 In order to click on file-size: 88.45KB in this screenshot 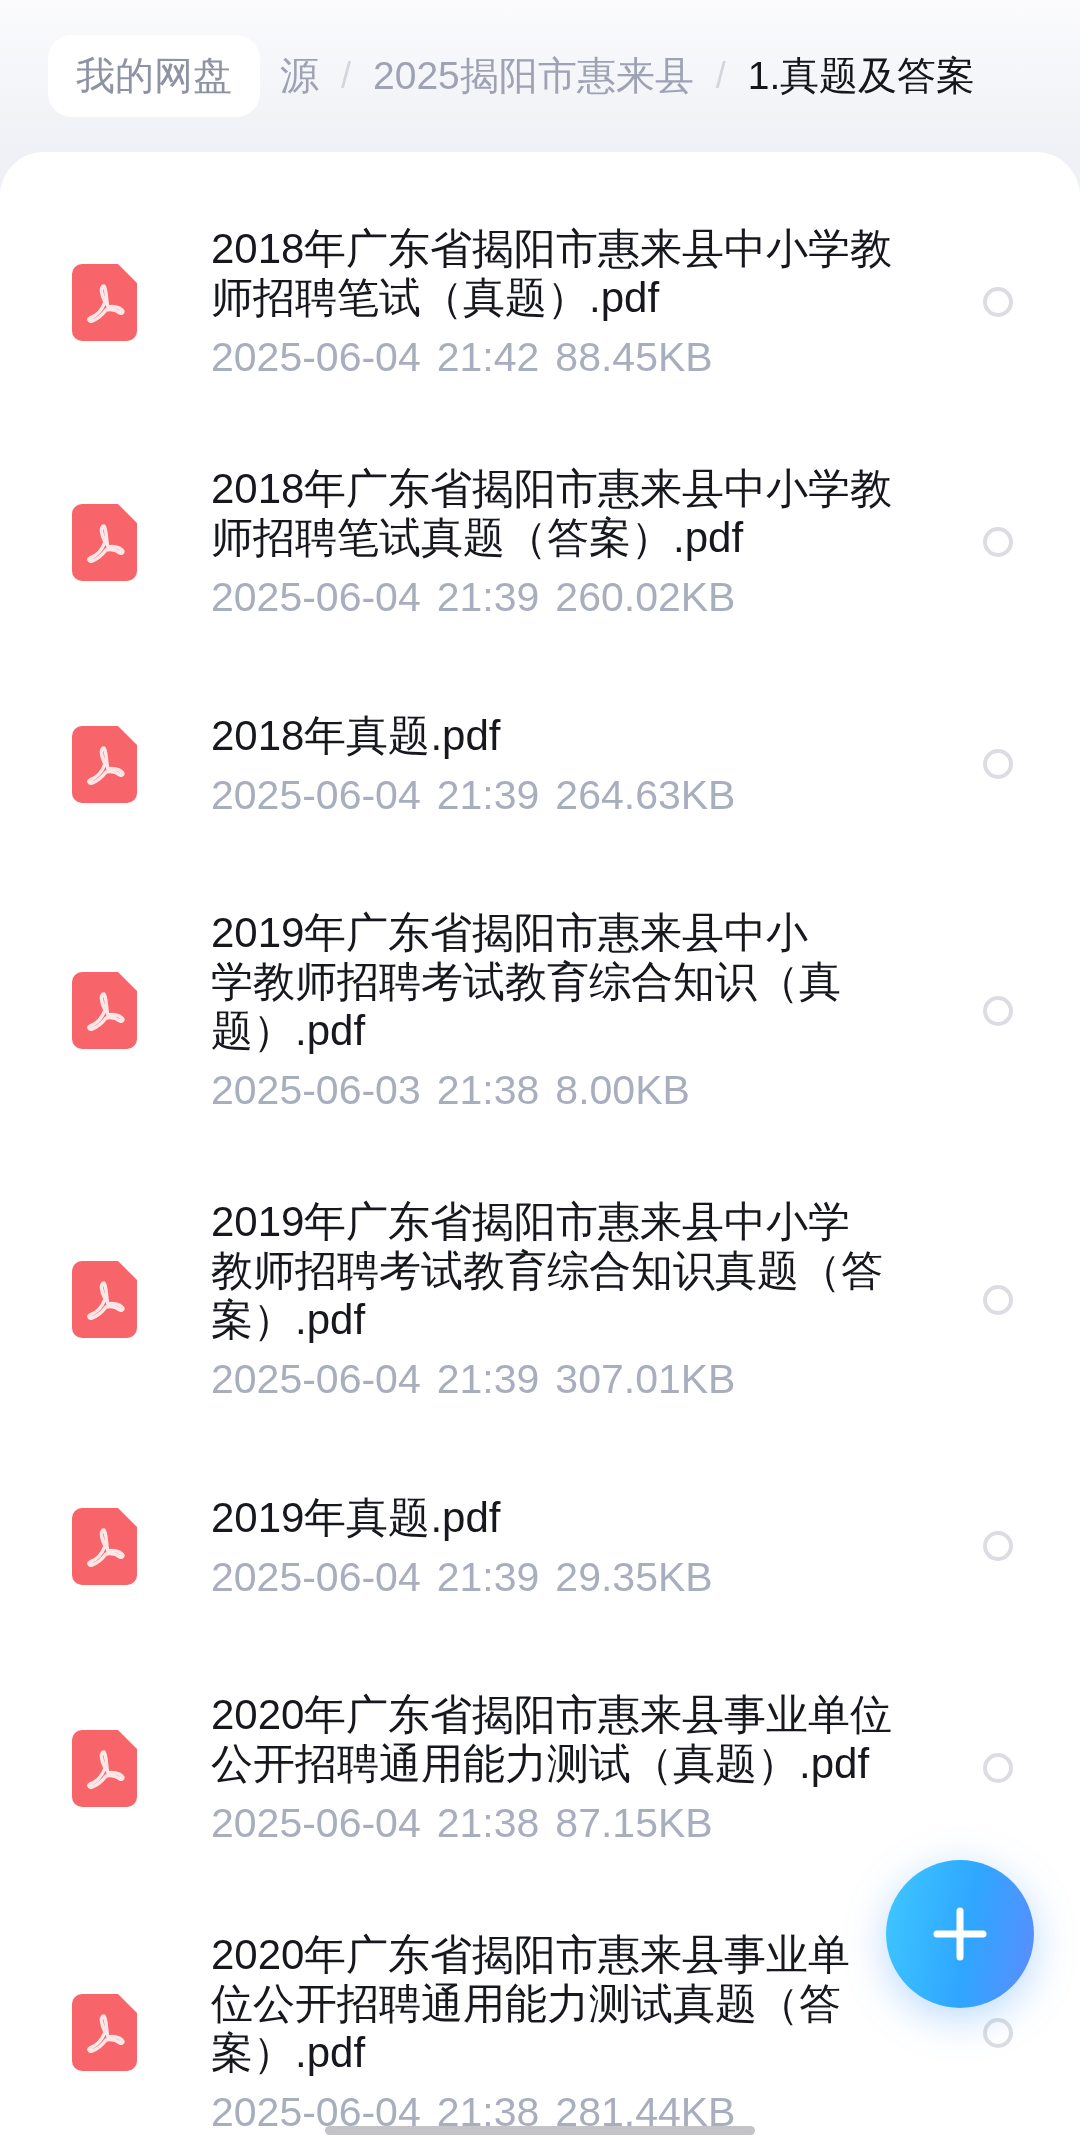, I will do `click(634, 357)`.